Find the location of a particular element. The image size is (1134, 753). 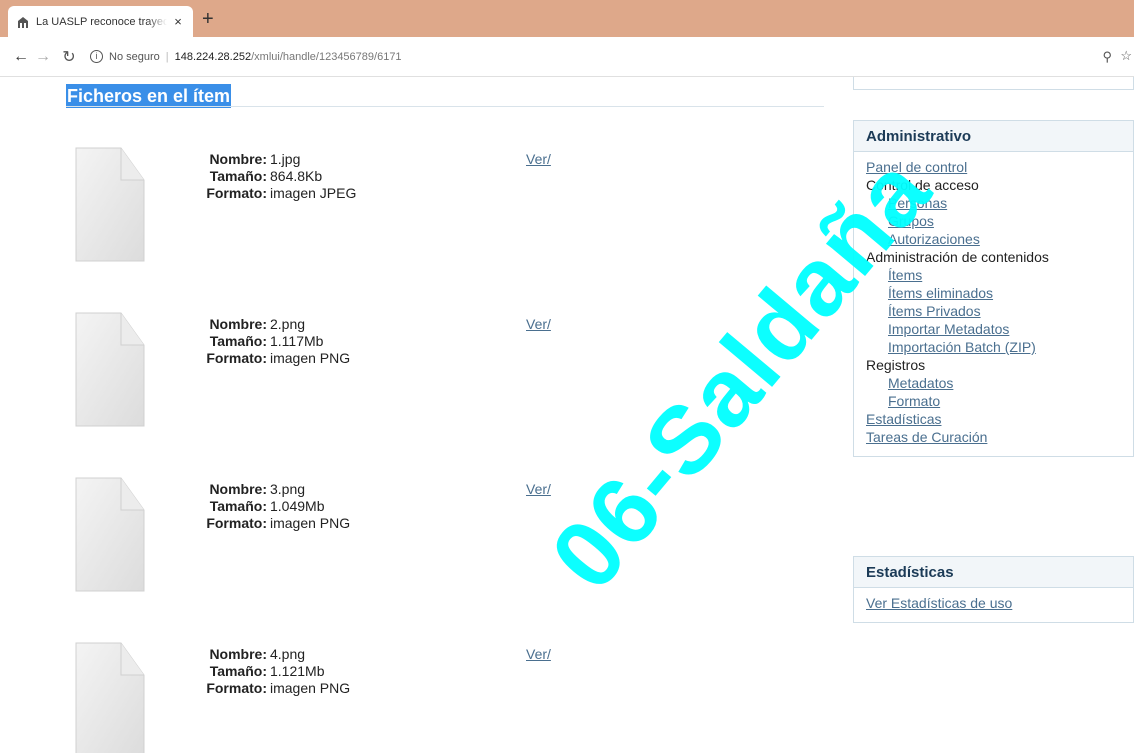

statistics-panel: Estadísticas Ver Estadísticas de uso is located at coordinates (993, 589).